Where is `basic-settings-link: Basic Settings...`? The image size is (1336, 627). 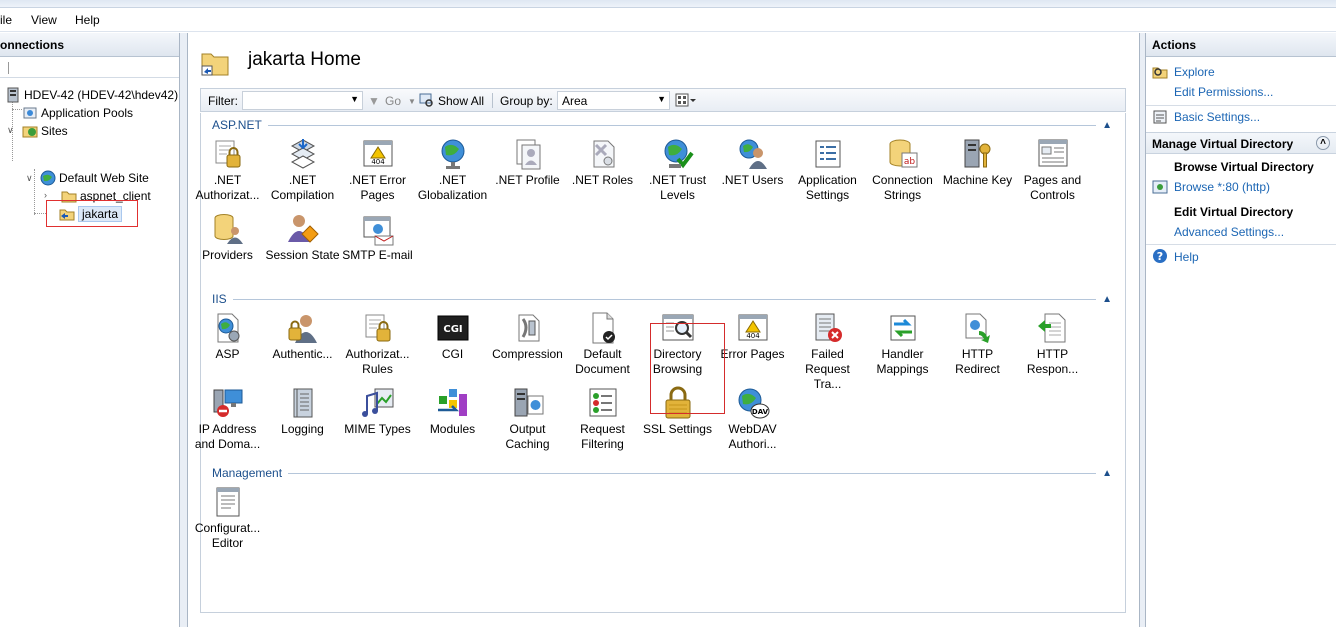 basic-settings-link: Basic Settings... is located at coordinates (1217, 117).